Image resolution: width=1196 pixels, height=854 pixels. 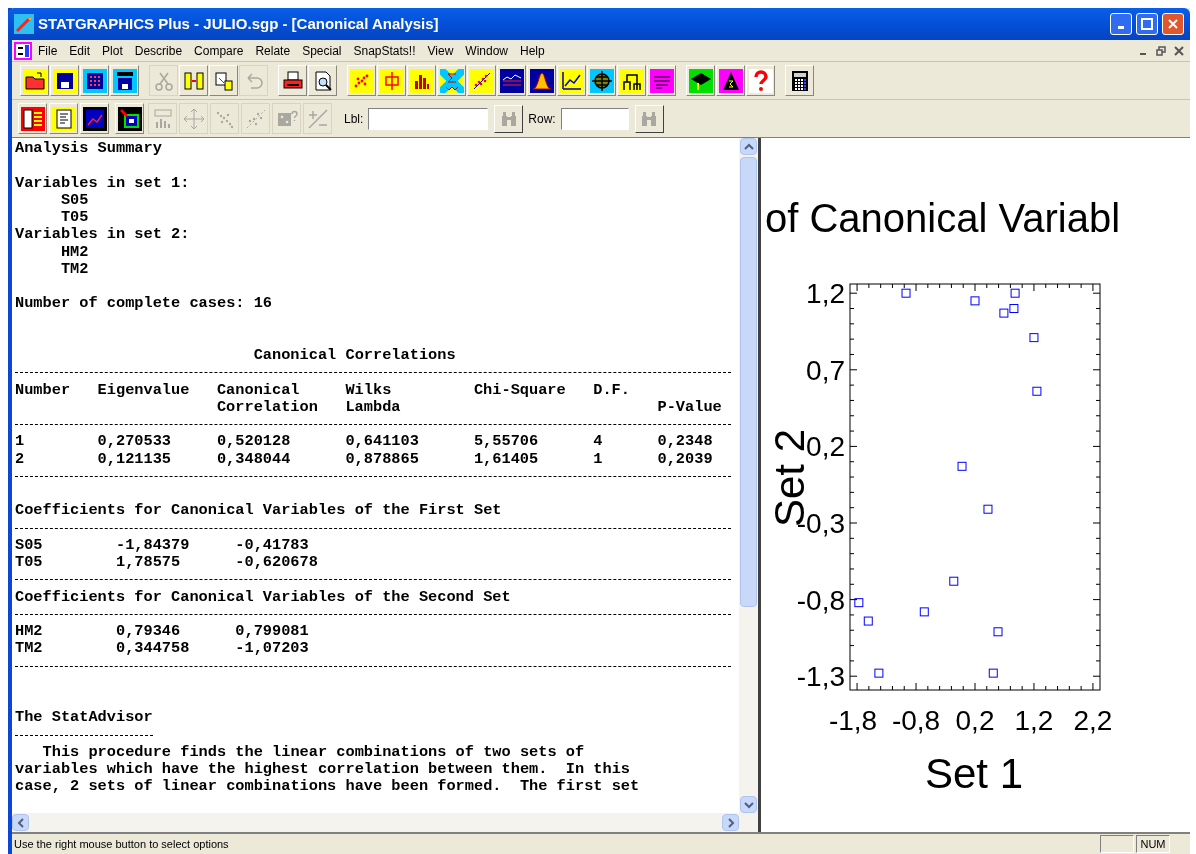 I want to click on scroll-down-button, so click(x=748, y=804).